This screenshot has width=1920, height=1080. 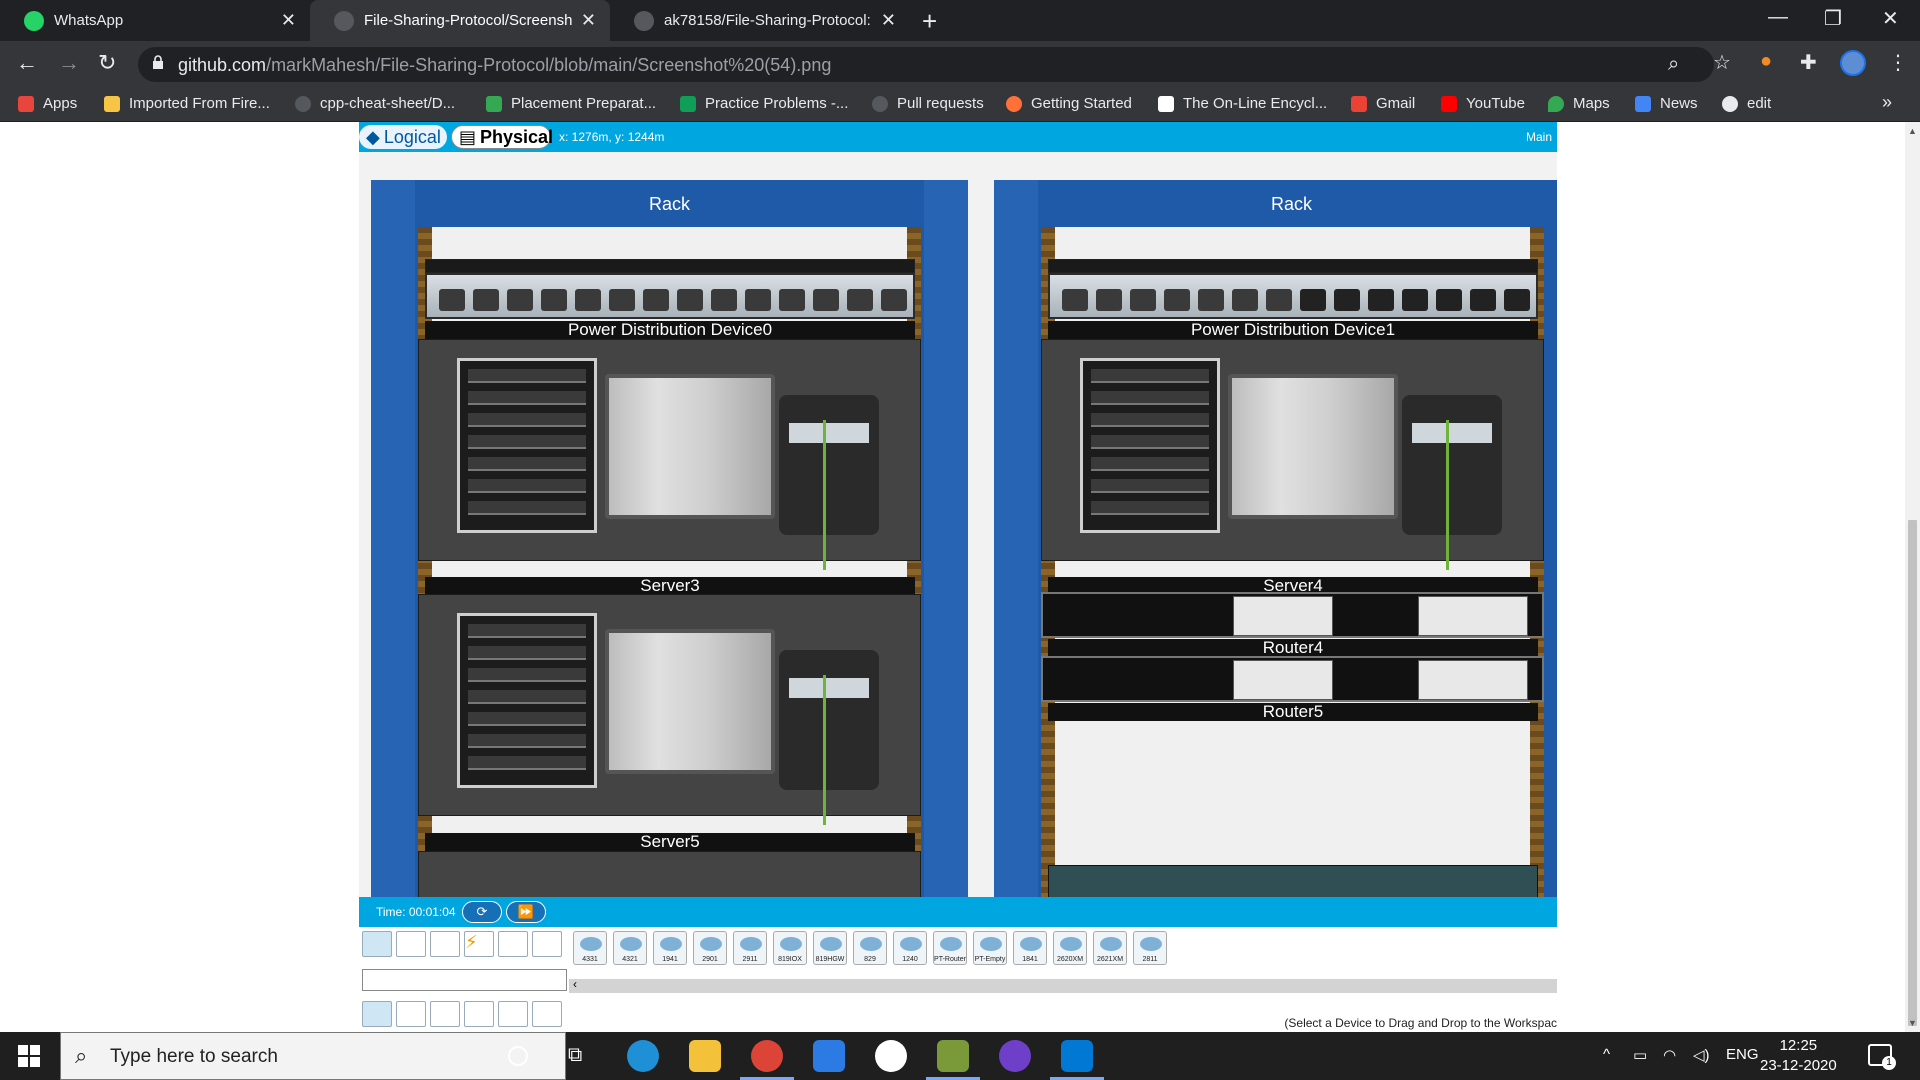 I want to click on menu-icon: ⋮, so click(x=1898, y=62).